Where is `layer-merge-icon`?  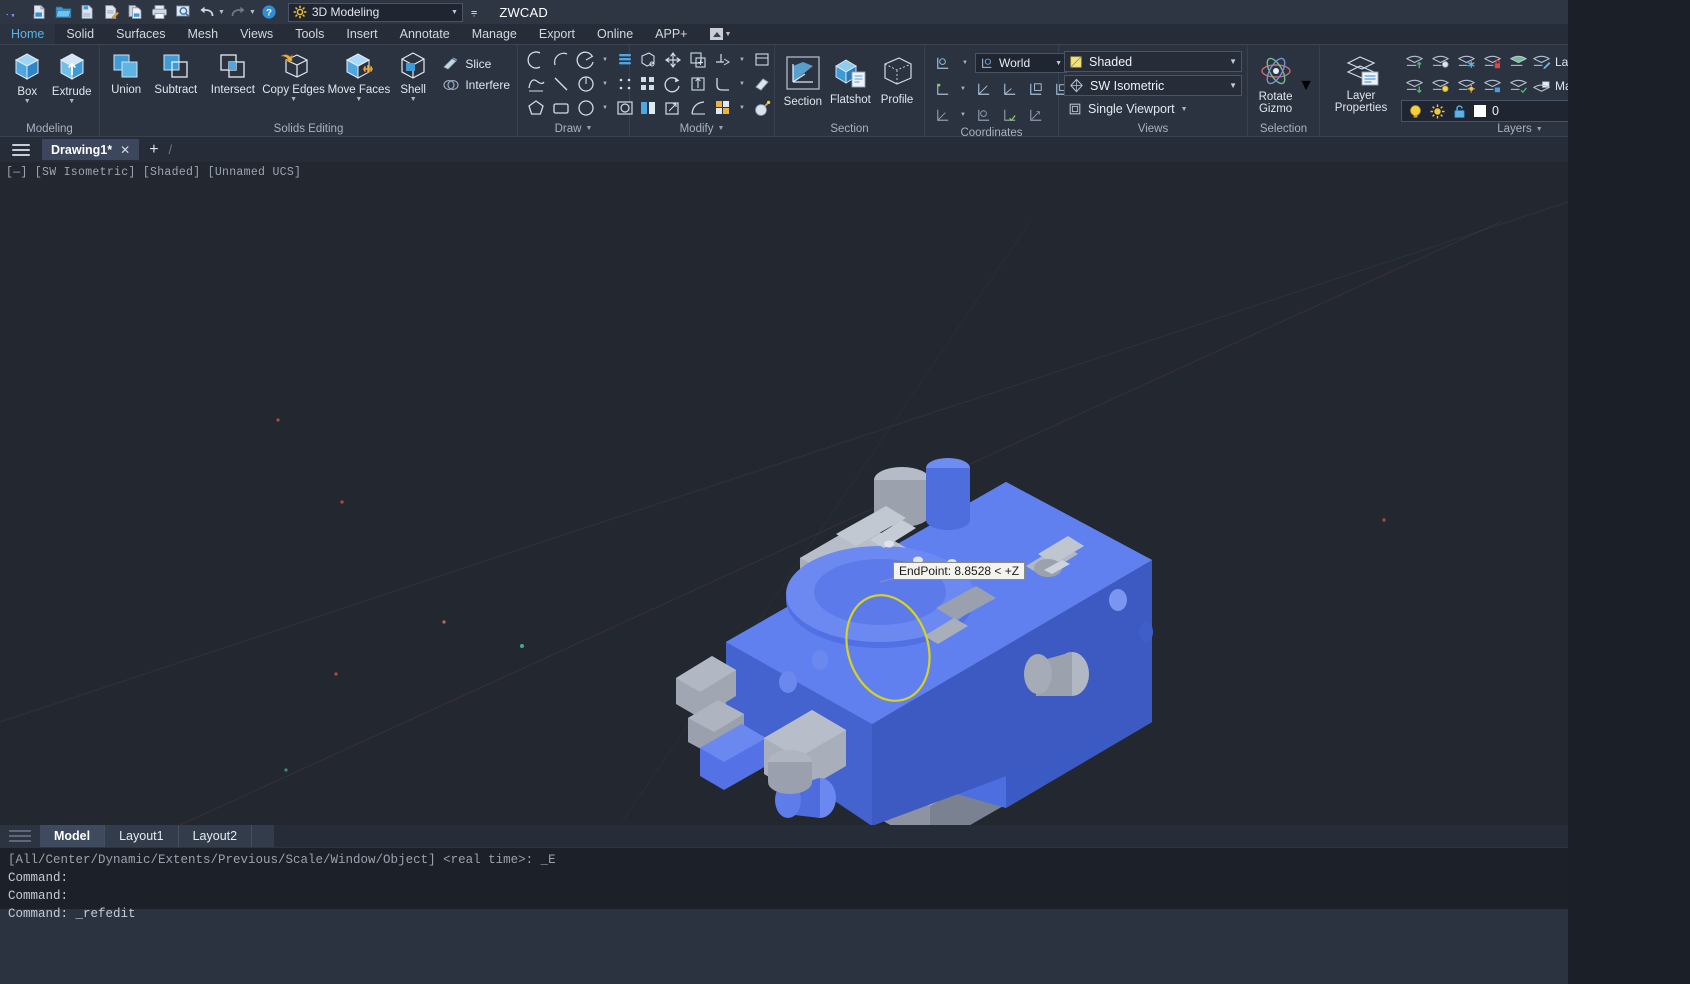
layer-merge-icon is located at coordinates (1518, 62).